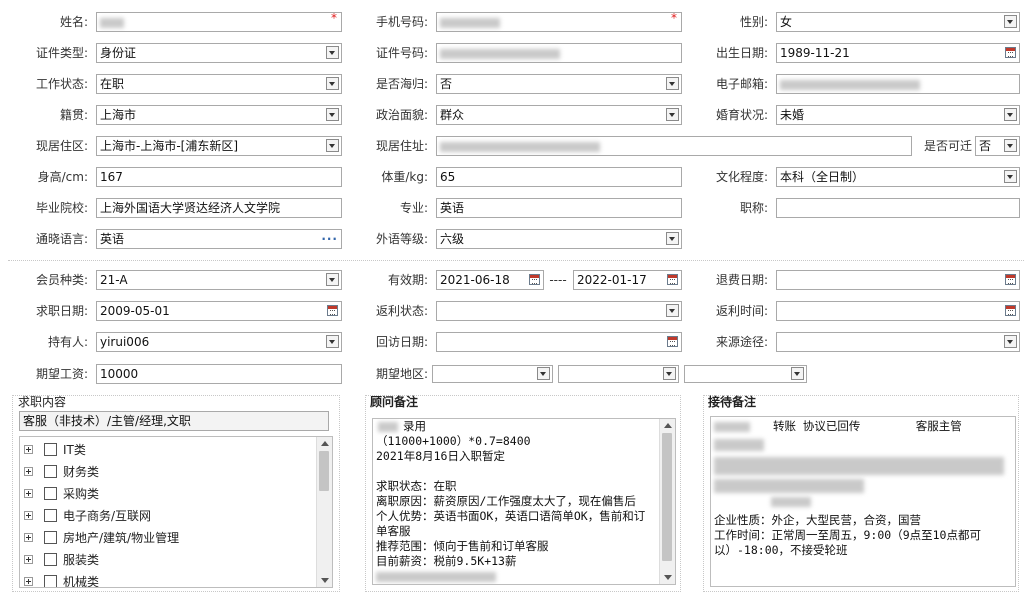 The image size is (1029, 594). I want to click on gender-select: 女, so click(898, 22).